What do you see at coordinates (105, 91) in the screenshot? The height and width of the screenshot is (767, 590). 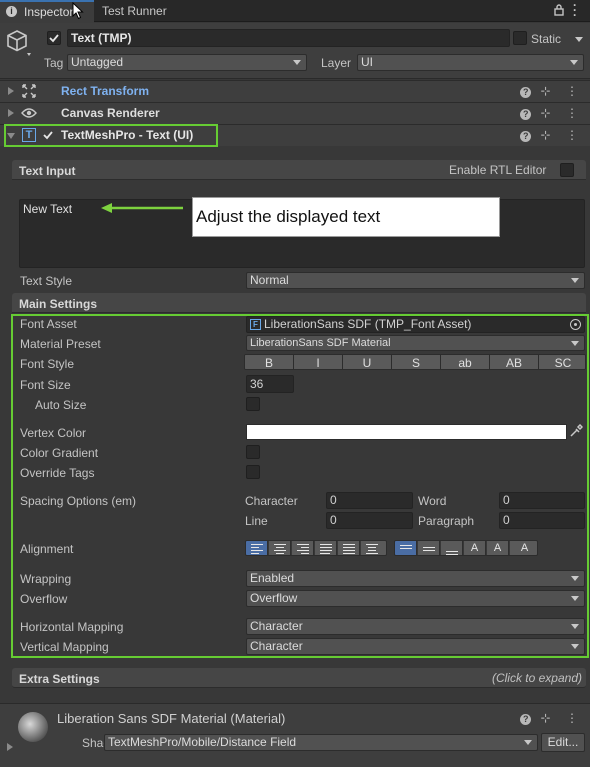 I see `rect-transform-title: Rect Transform` at bounding box center [105, 91].